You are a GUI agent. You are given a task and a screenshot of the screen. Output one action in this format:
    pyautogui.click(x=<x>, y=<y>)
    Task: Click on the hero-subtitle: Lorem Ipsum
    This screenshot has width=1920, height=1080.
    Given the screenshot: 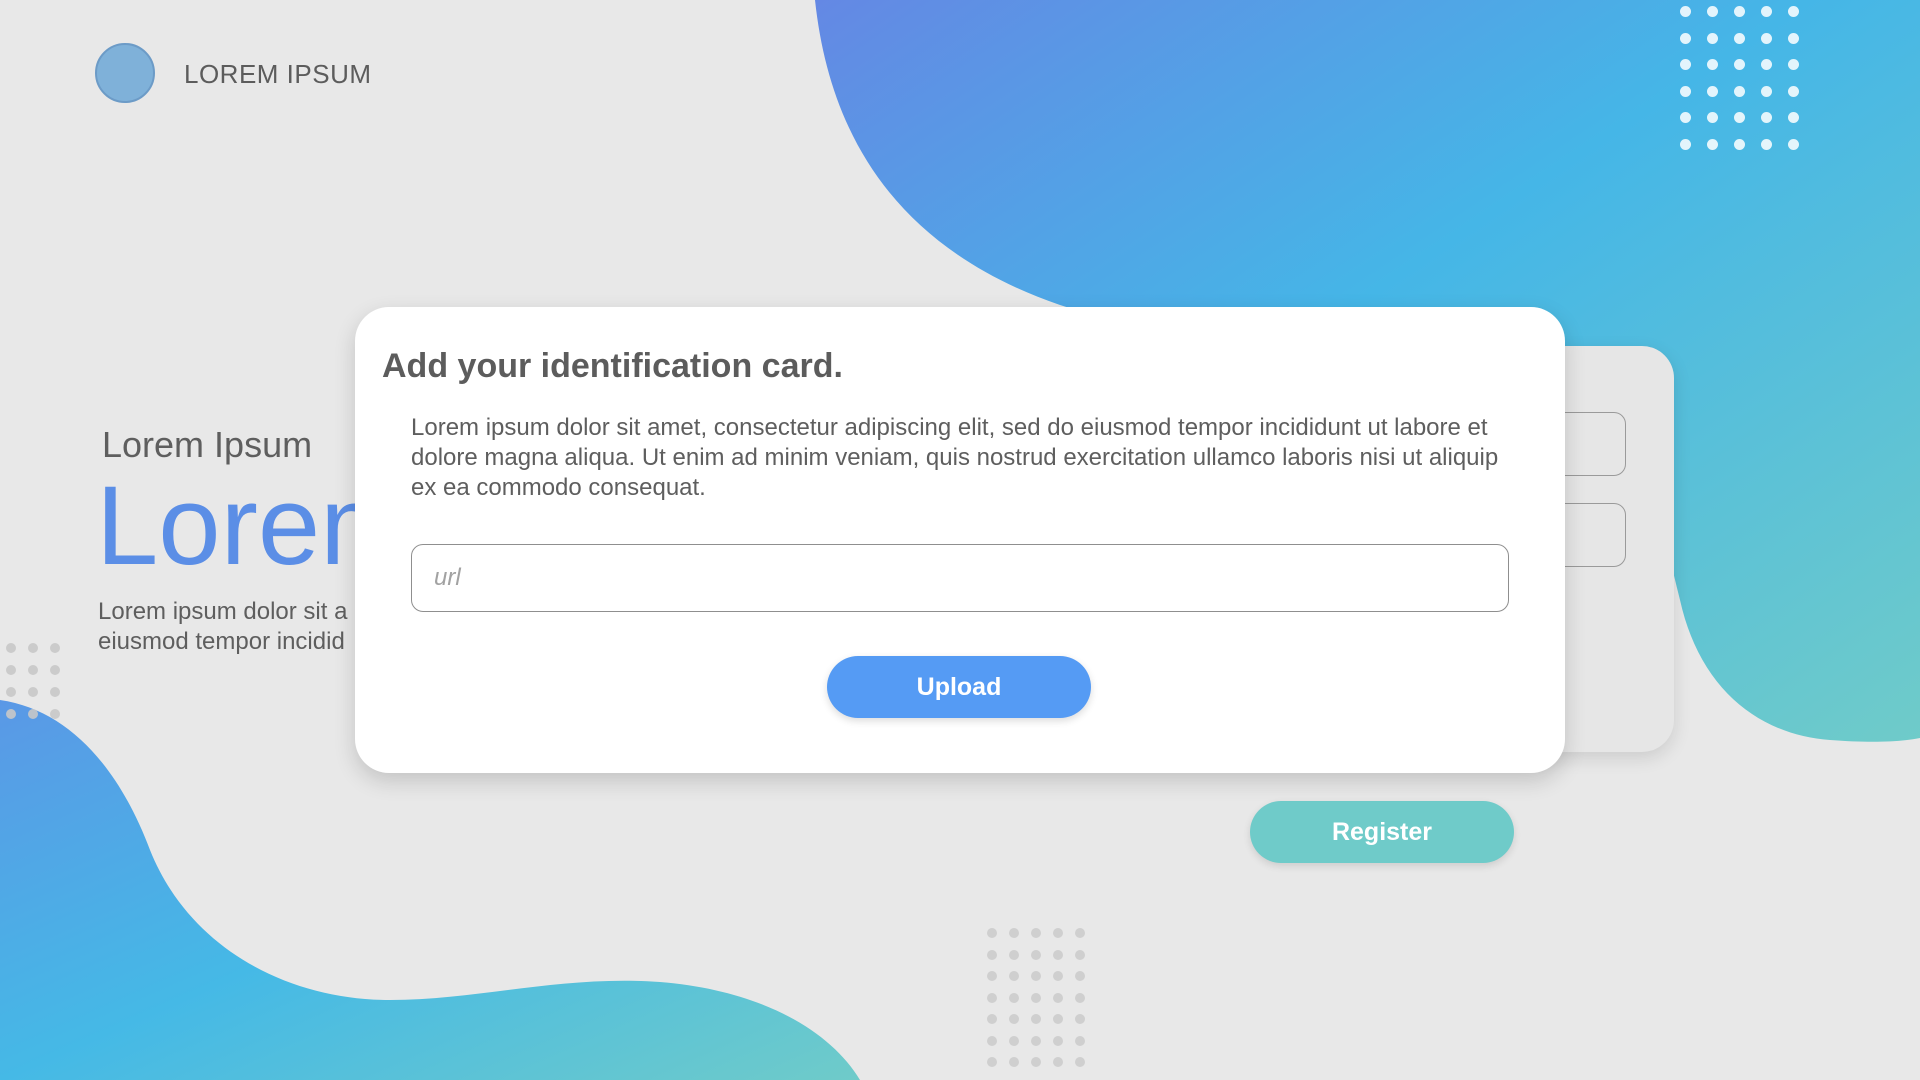 What is the action you would take?
    pyautogui.click(x=207, y=444)
    